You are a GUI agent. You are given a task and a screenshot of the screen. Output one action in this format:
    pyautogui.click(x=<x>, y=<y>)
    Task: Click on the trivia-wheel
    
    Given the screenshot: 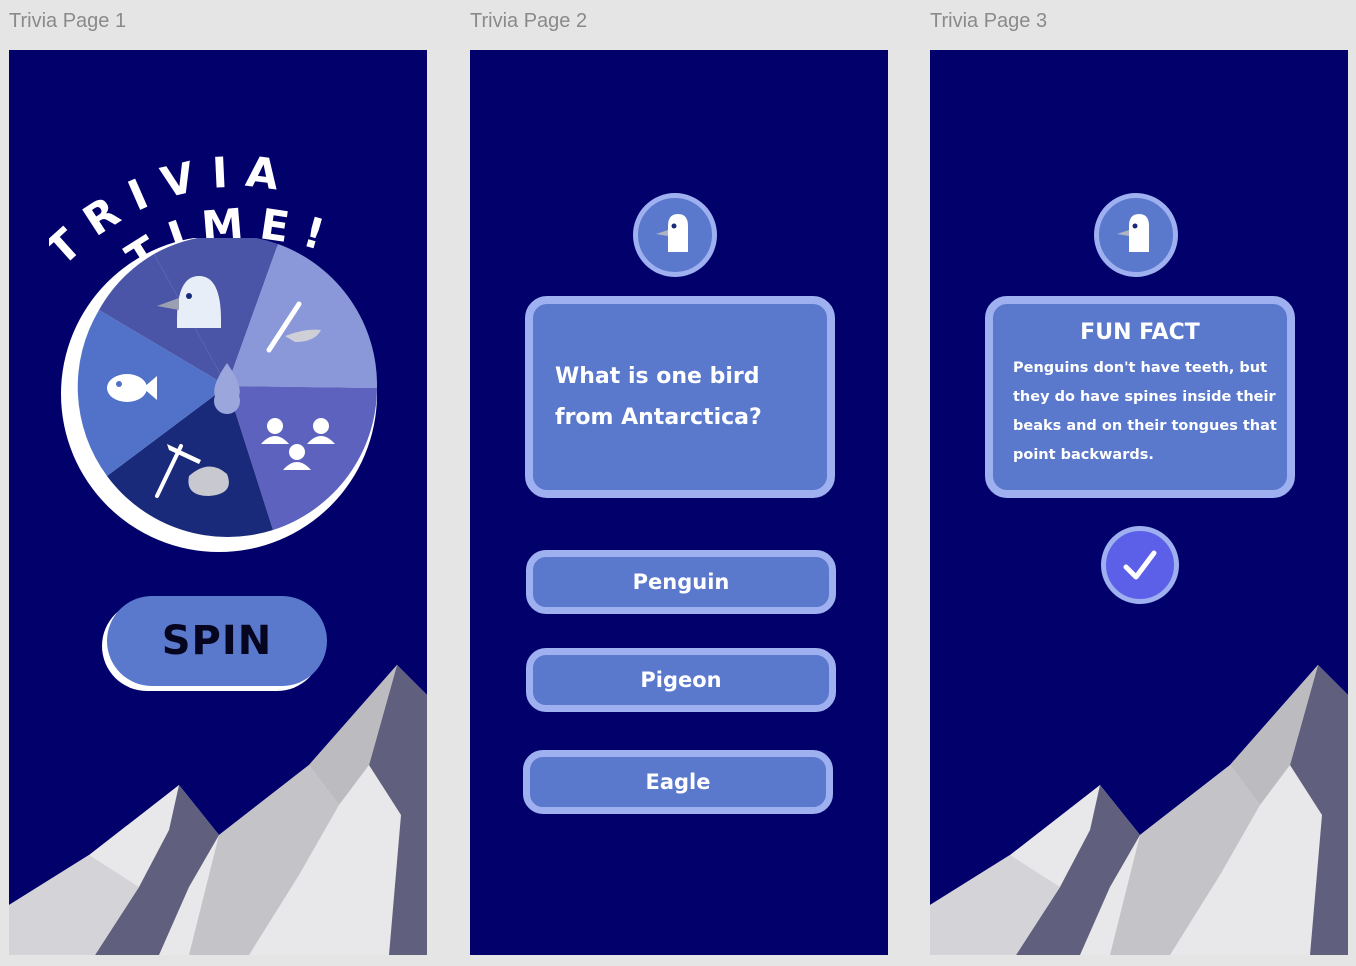 What is the action you would take?
    pyautogui.click(x=219, y=398)
    